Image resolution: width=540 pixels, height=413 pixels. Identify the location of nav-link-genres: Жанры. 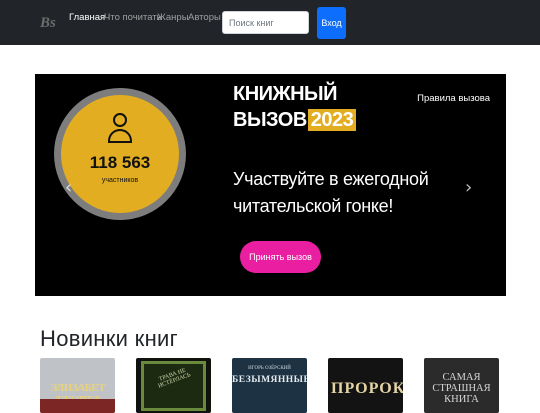
(173, 17).